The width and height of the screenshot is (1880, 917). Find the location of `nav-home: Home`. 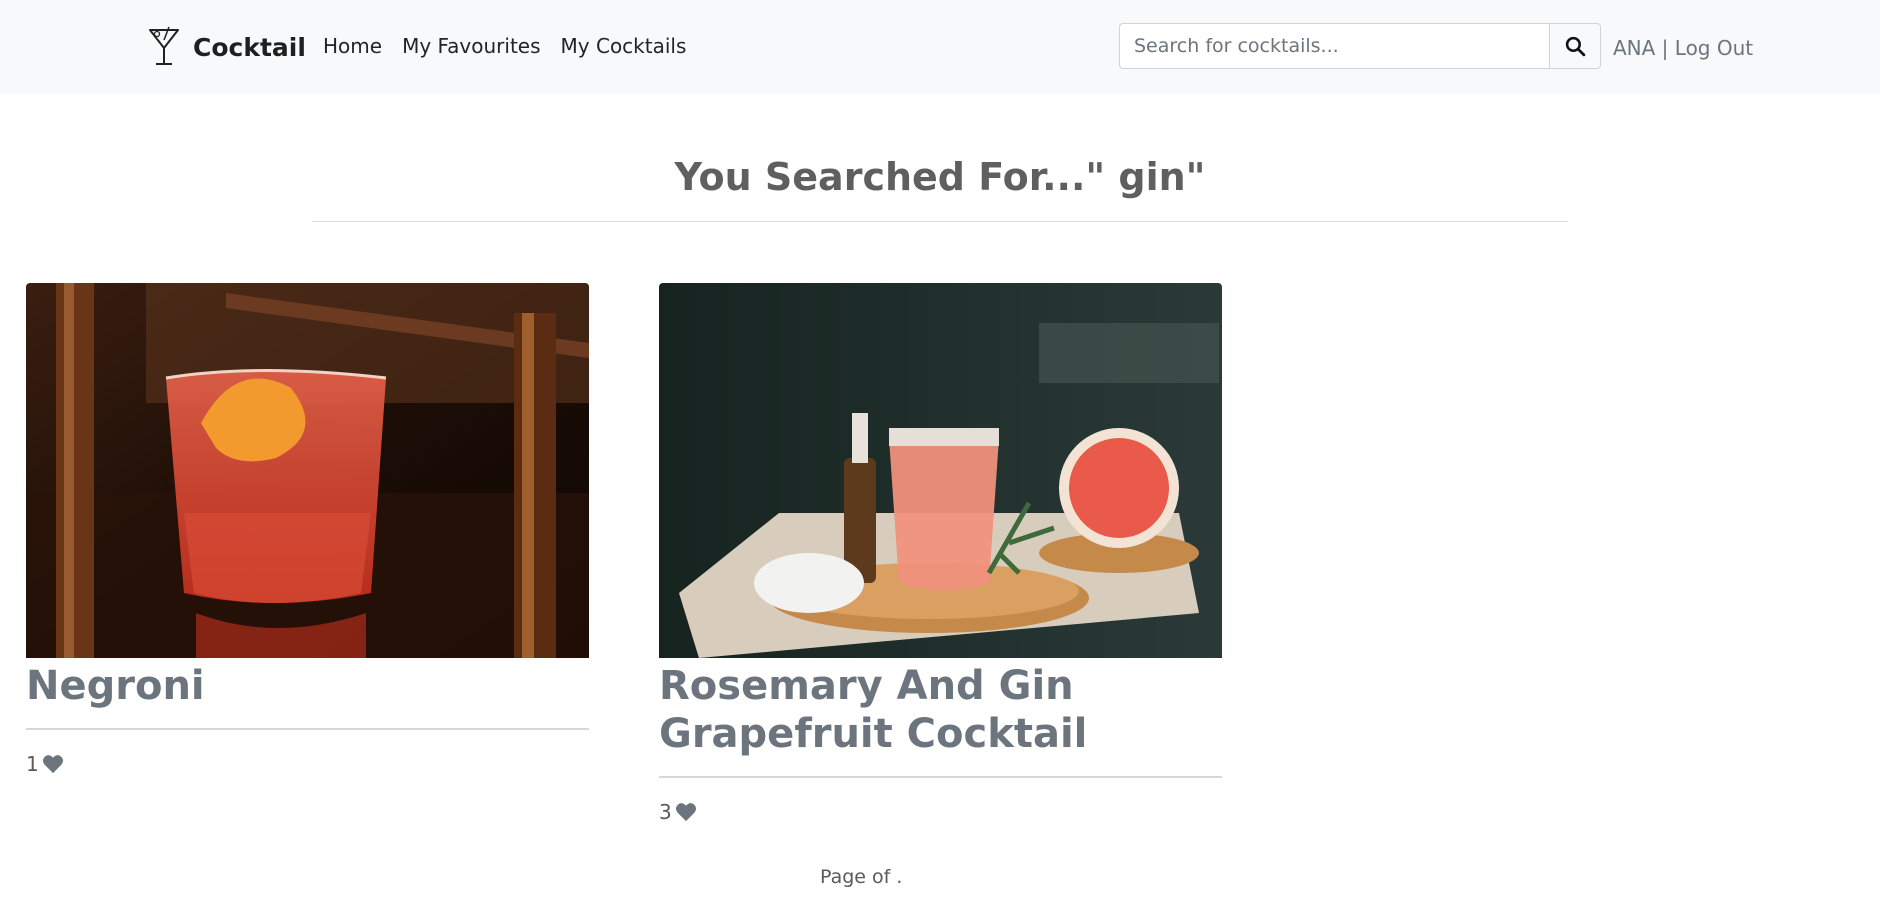

nav-home: Home is located at coordinates (352, 46).